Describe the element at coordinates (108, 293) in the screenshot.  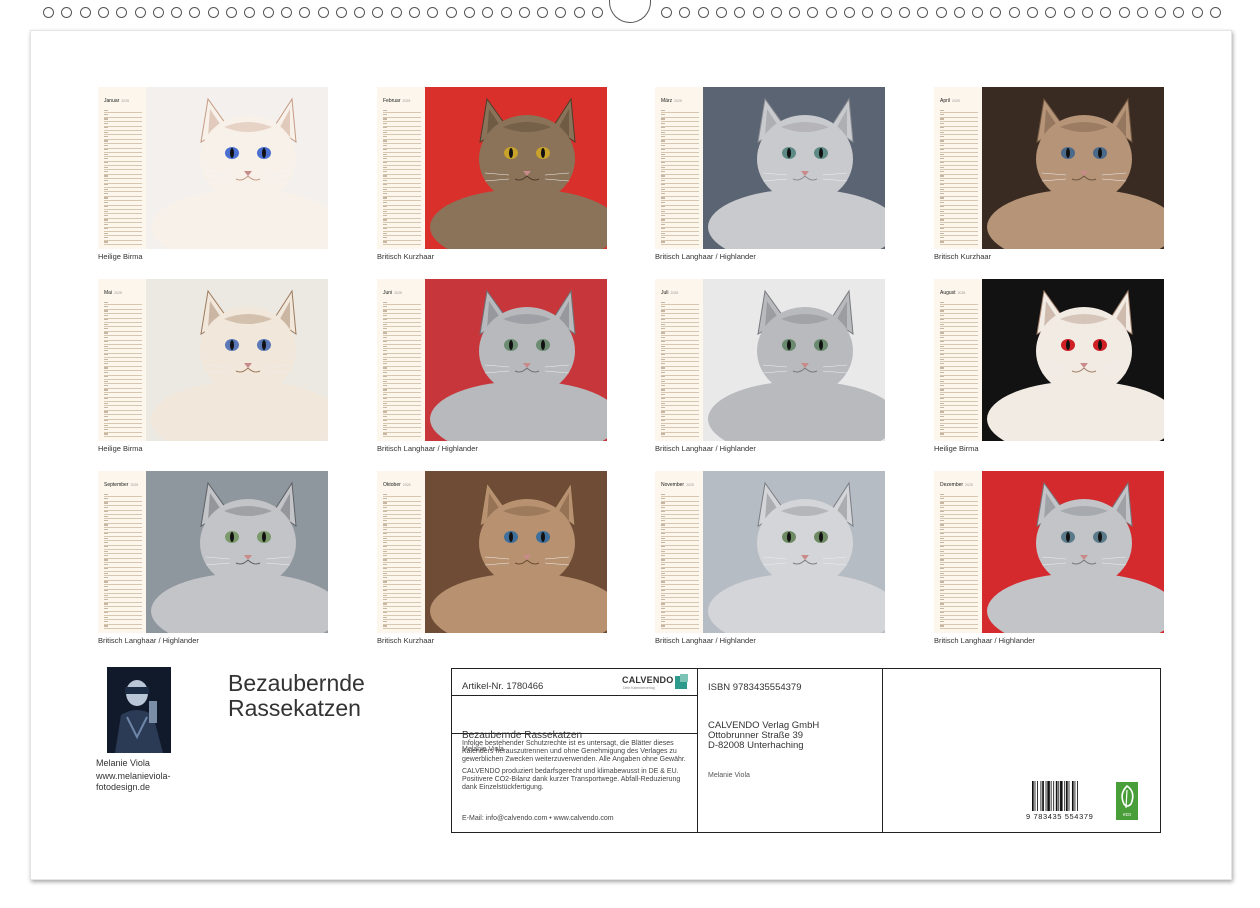
I see `month-name-text: Mai` at that location.